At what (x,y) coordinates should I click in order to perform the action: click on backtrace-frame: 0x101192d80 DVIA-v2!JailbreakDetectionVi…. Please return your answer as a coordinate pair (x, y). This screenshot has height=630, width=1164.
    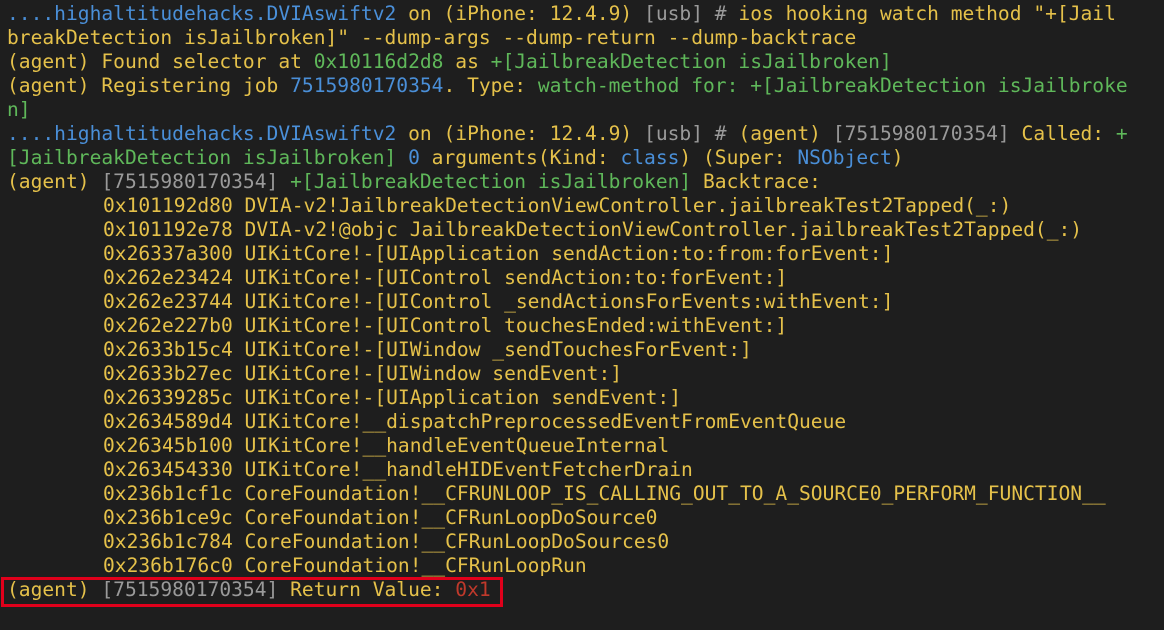
    Looking at the image, I should click on (557, 205).